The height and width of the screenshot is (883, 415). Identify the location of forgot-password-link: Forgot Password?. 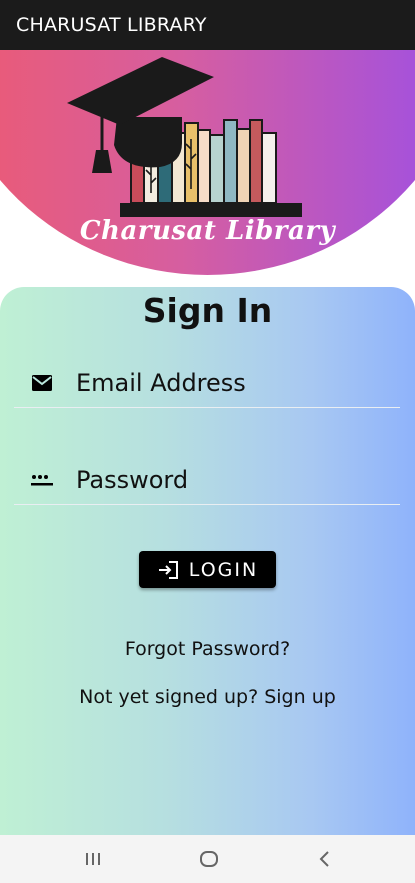
(207, 649).